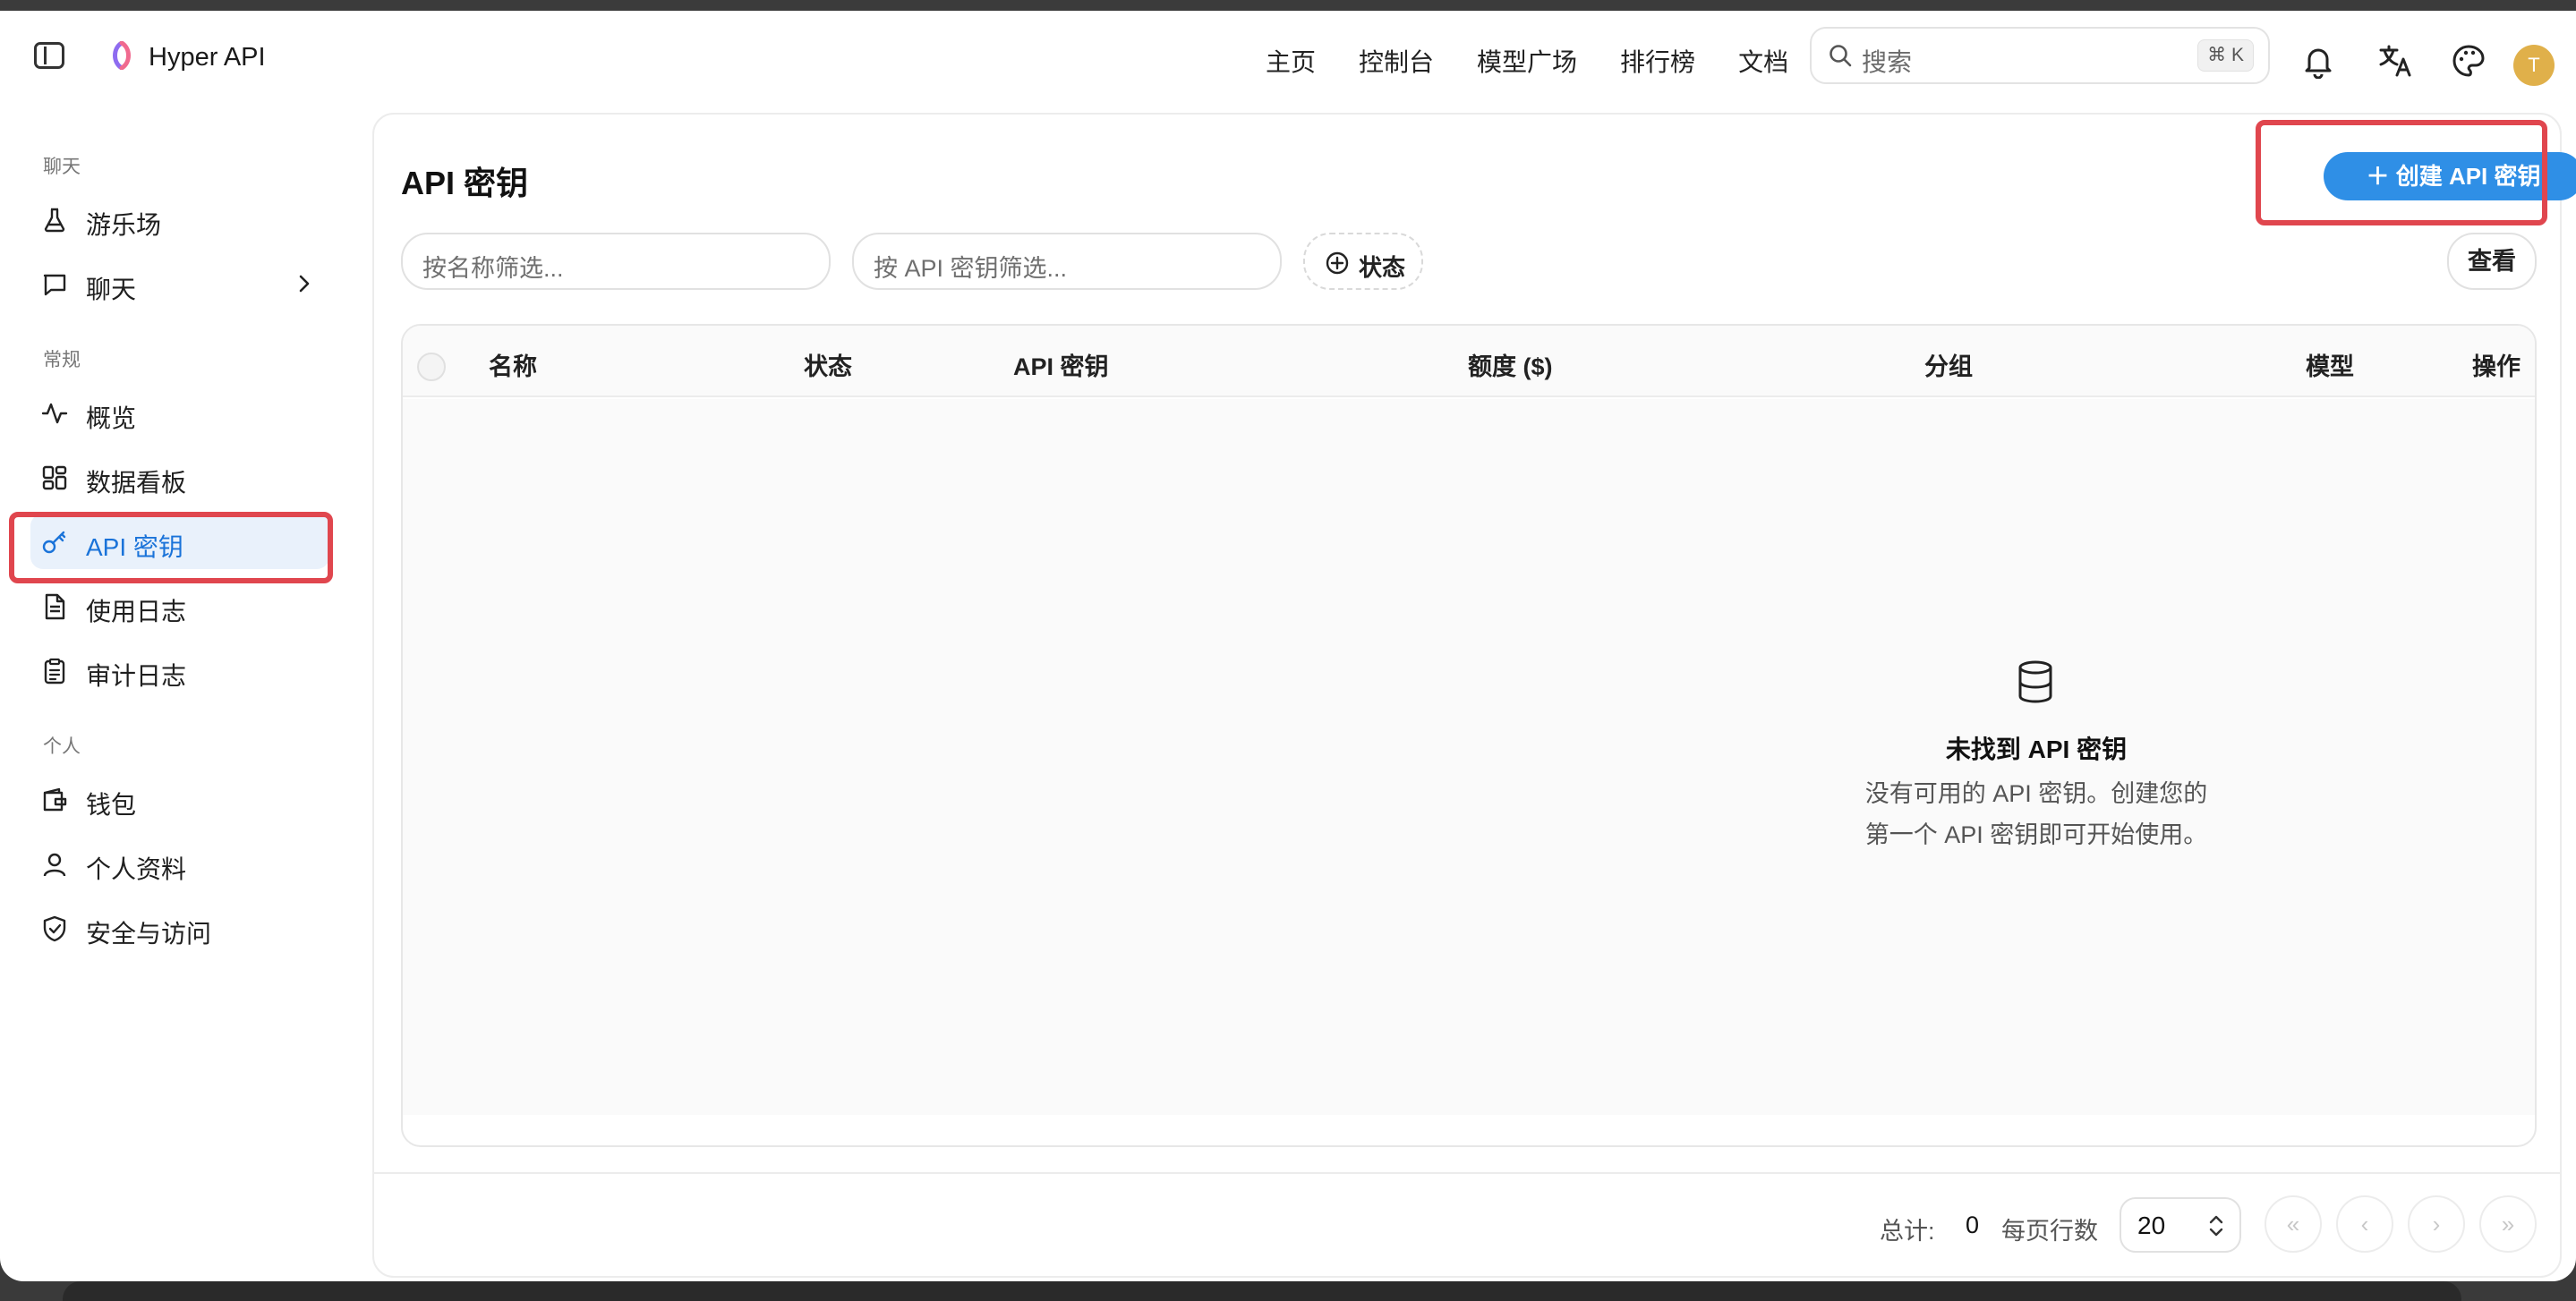 The image size is (2576, 1301). What do you see at coordinates (62, 167) in the screenshot?
I see `sidebar-section-chat: 聊天` at bounding box center [62, 167].